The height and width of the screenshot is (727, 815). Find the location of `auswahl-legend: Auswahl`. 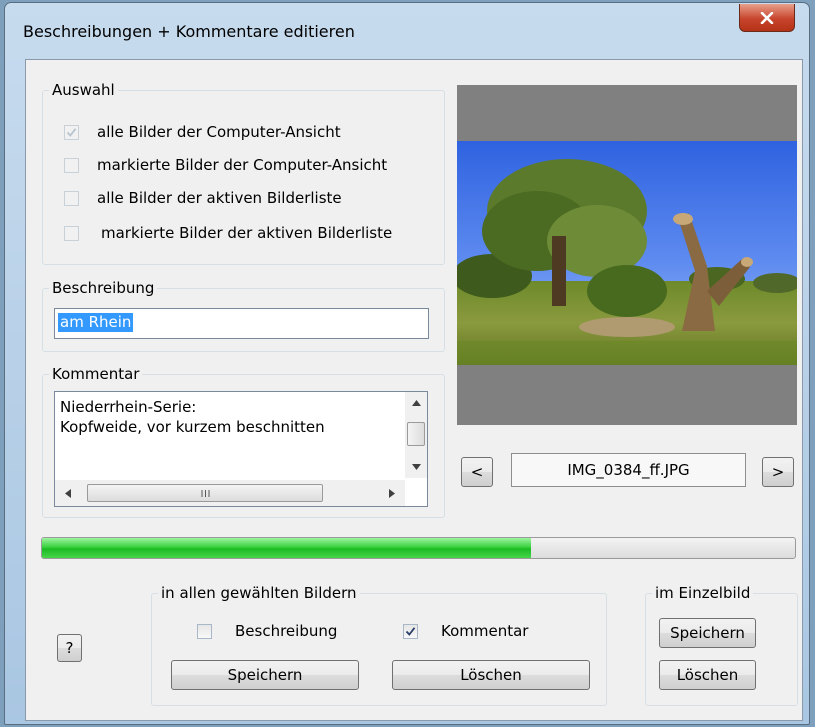

auswahl-legend: Auswahl is located at coordinates (83, 90).